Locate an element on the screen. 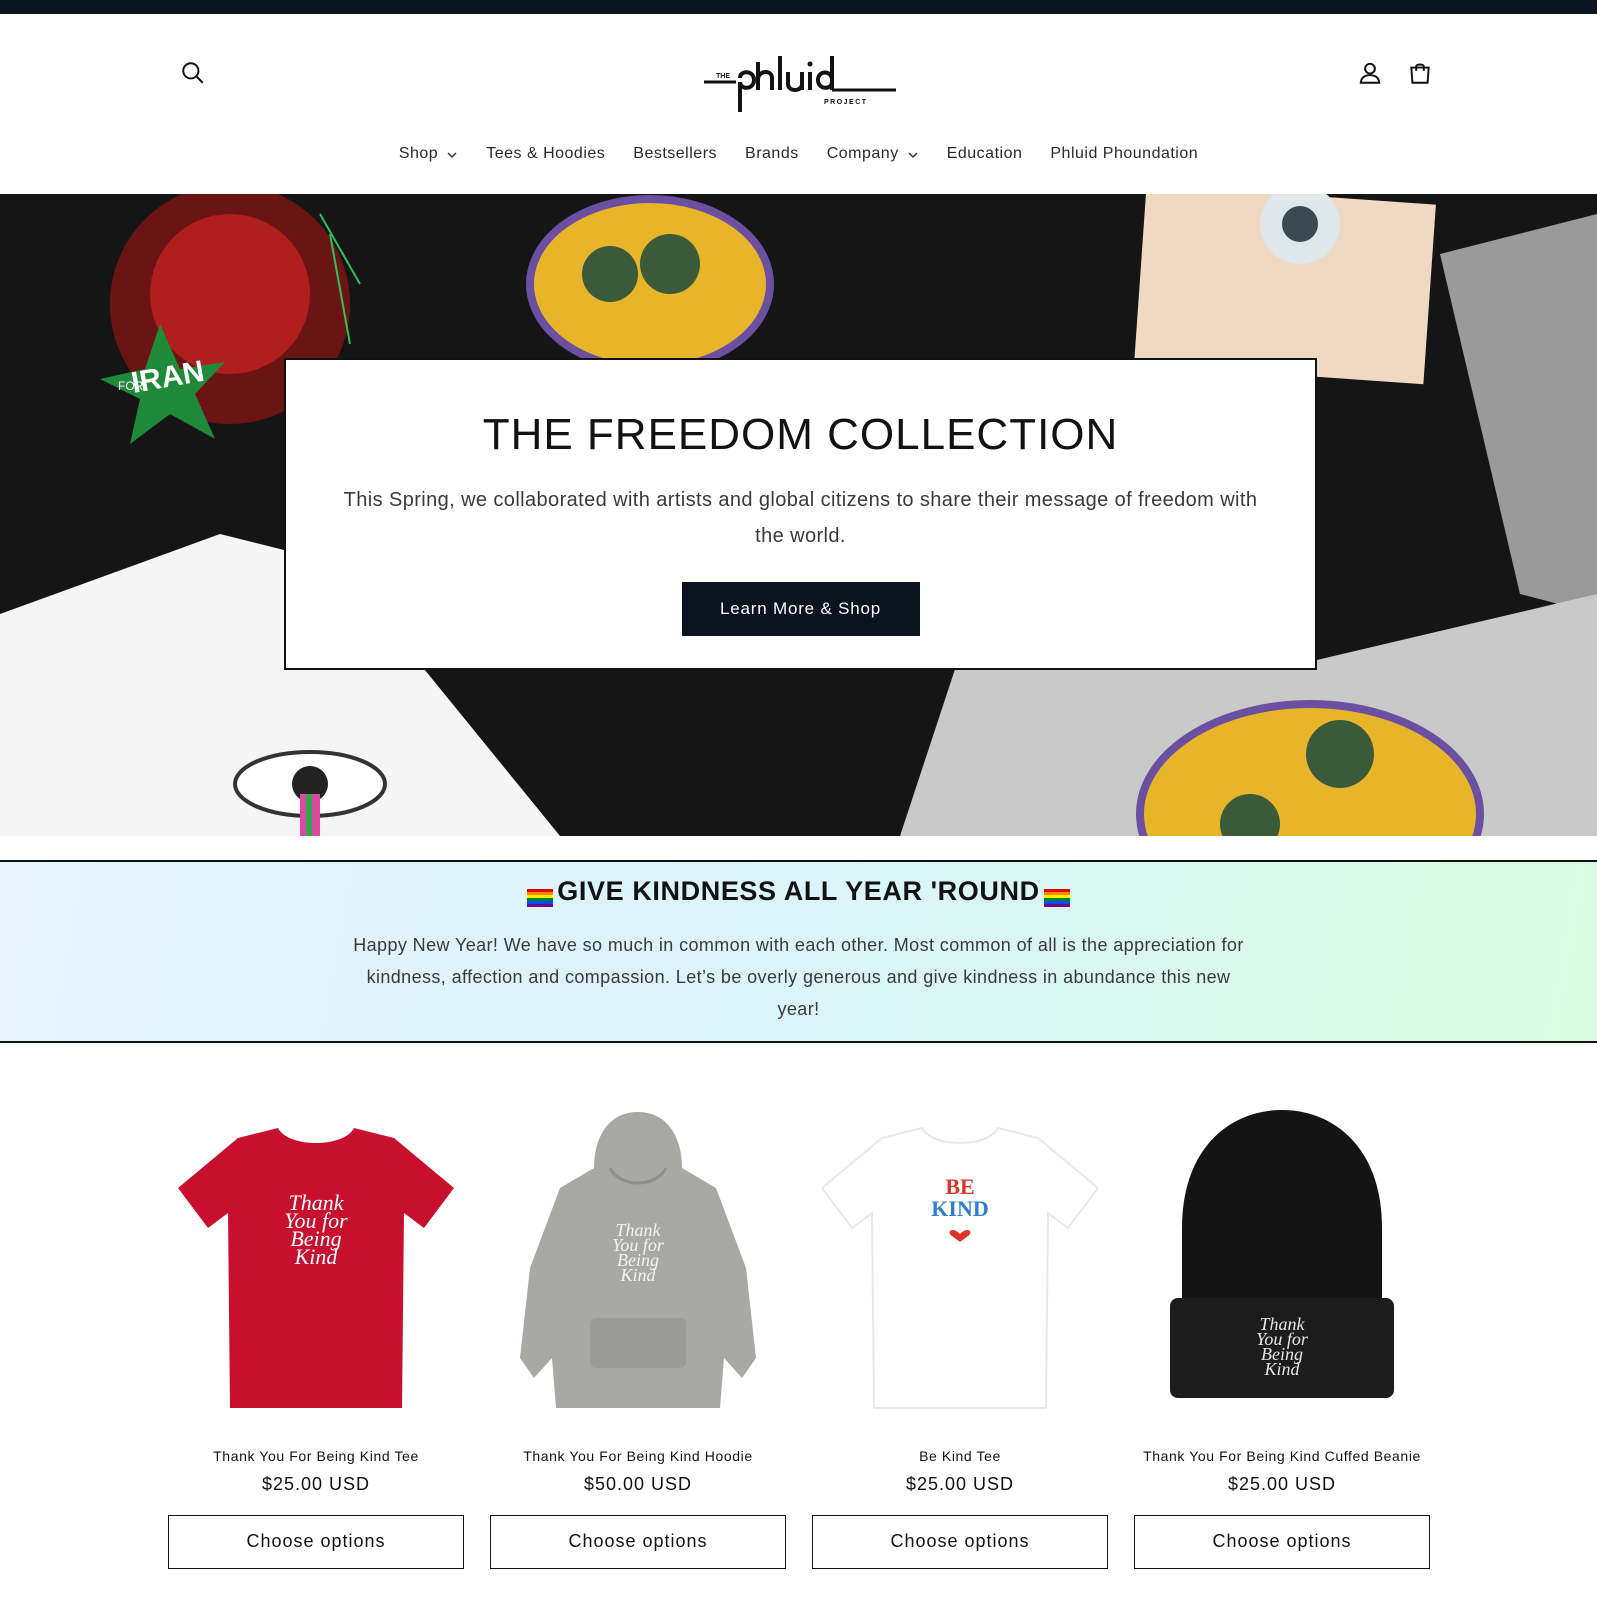  svg-text: KIND is located at coordinates (959, 1208).